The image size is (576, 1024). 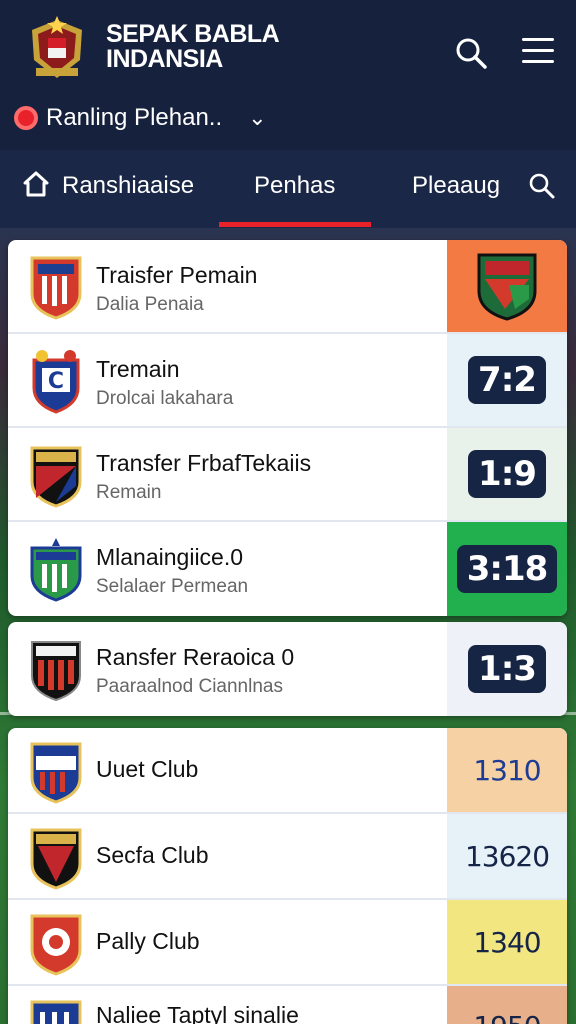 I want to click on tab-pleaaug: Pleaaug, so click(x=456, y=186).